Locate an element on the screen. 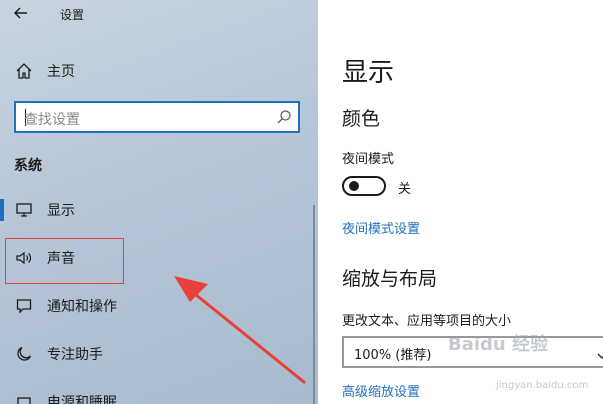  night-mode-settings-link: 夜间模式设置 is located at coordinates (381, 227).